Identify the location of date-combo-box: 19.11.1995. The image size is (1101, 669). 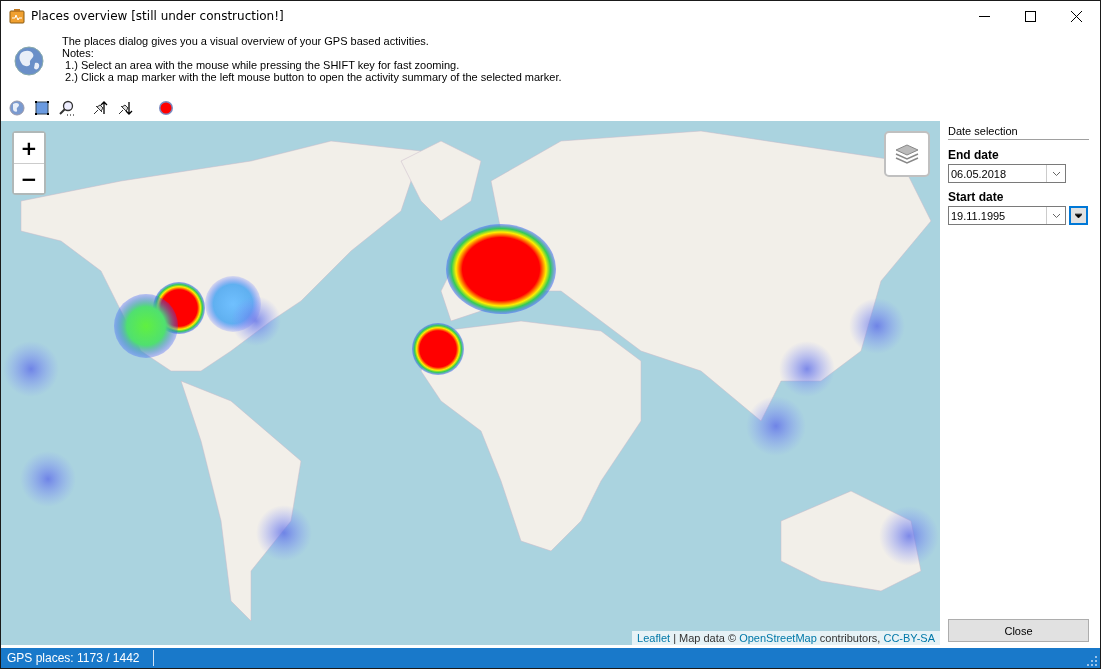
(1007, 215).